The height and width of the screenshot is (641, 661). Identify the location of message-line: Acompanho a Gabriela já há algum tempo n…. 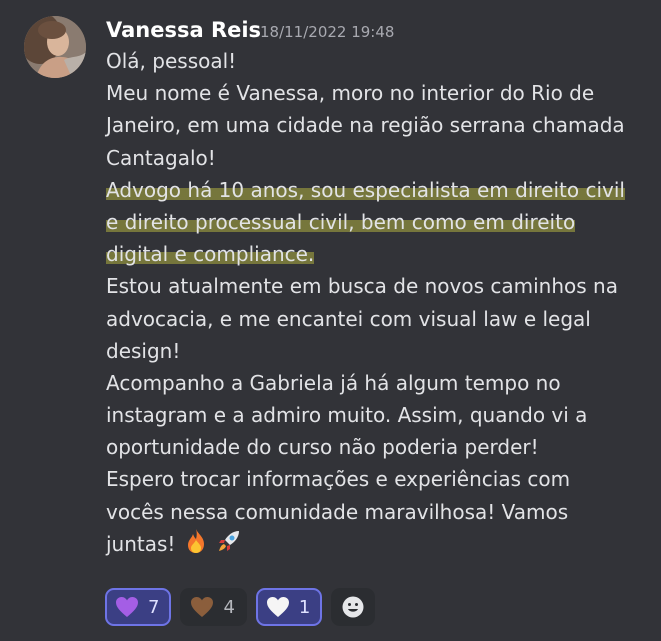
(378, 383).